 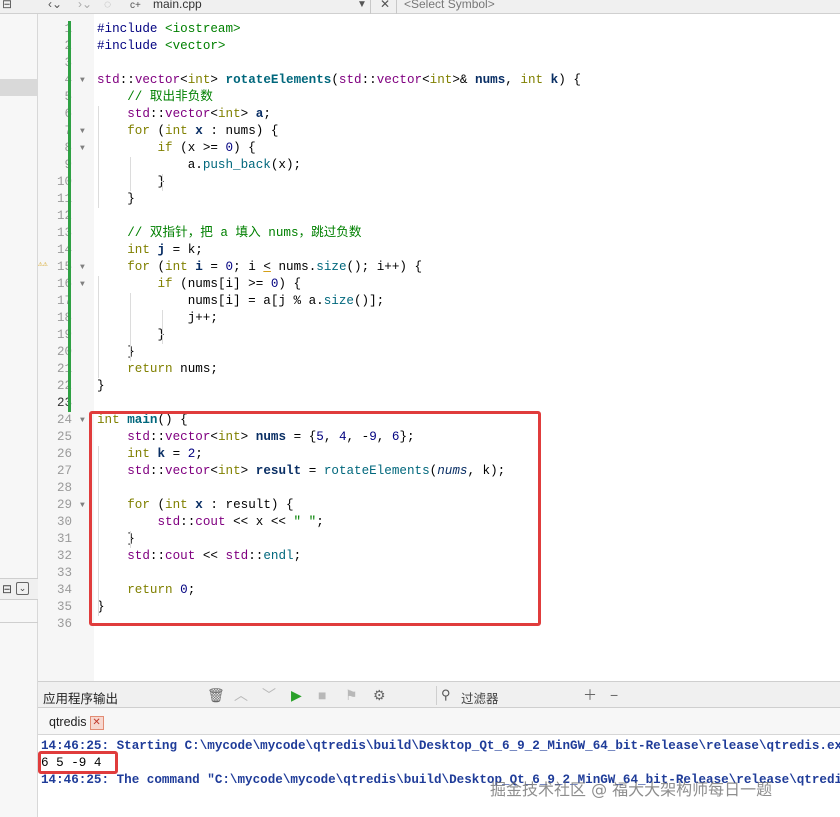 What do you see at coordinates (43, 265) in the screenshot?
I see `warning-icon: ⚠⚠` at bounding box center [43, 265].